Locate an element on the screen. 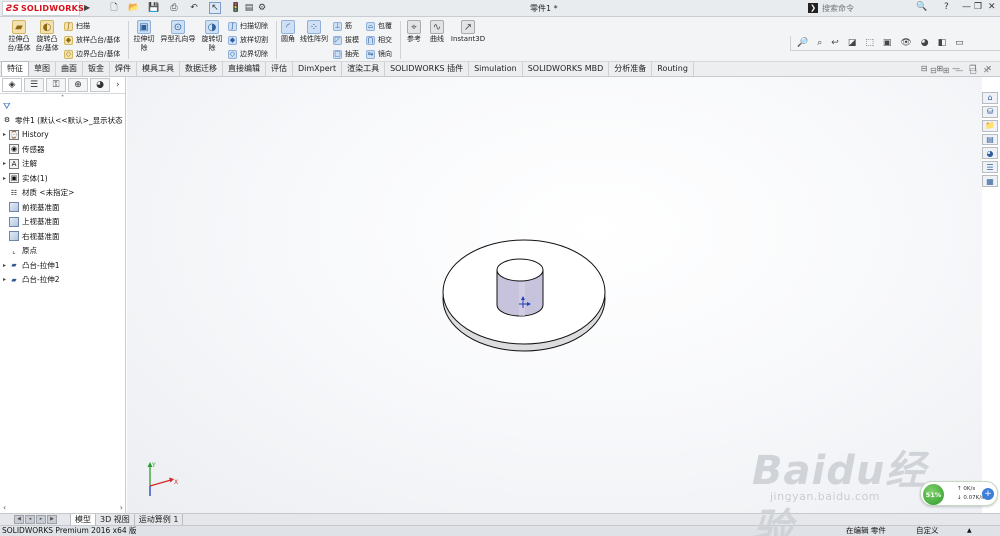 The width and height of the screenshot is (1000, 536). tab-7: 直接编辑 is located at coordinates (244, 69).